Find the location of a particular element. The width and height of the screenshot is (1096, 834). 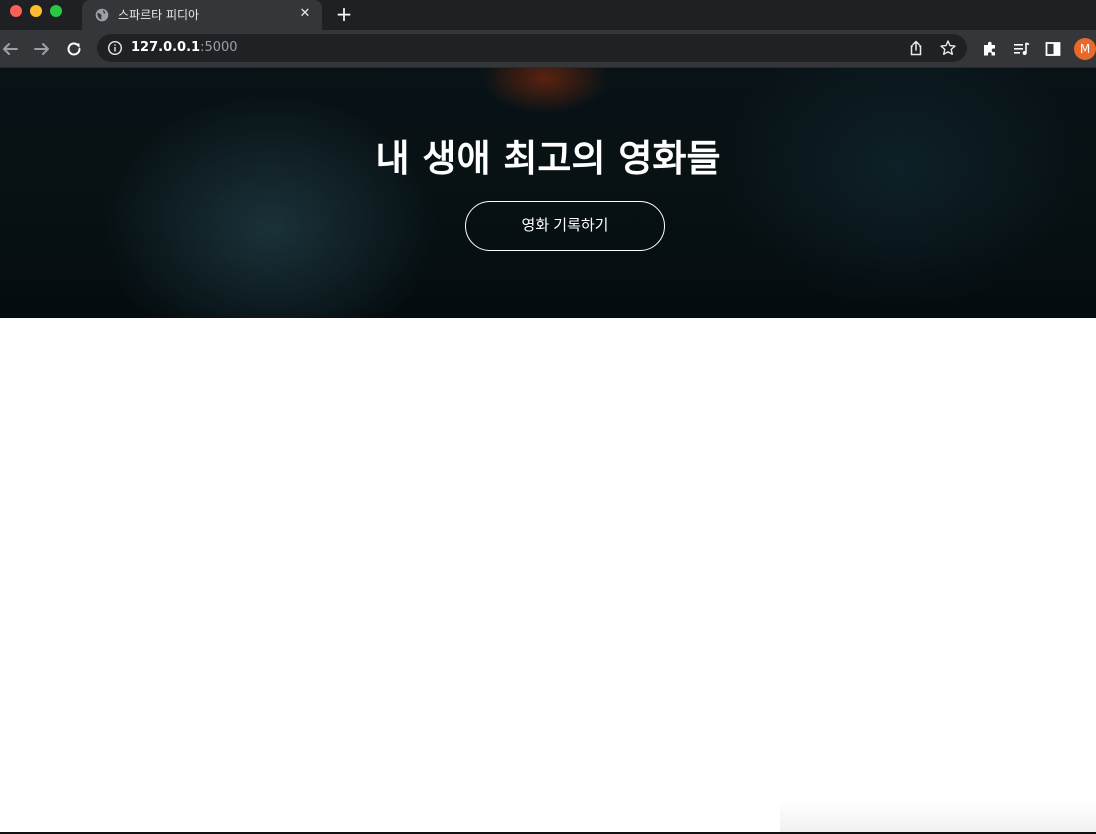

back-arrow-icon is located at coordinates (10, 49).